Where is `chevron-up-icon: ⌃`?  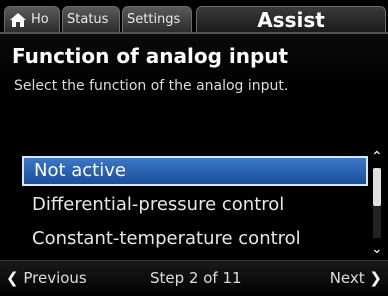
chevron-up-icon: ⌃ is located at coordinates (377, 157).